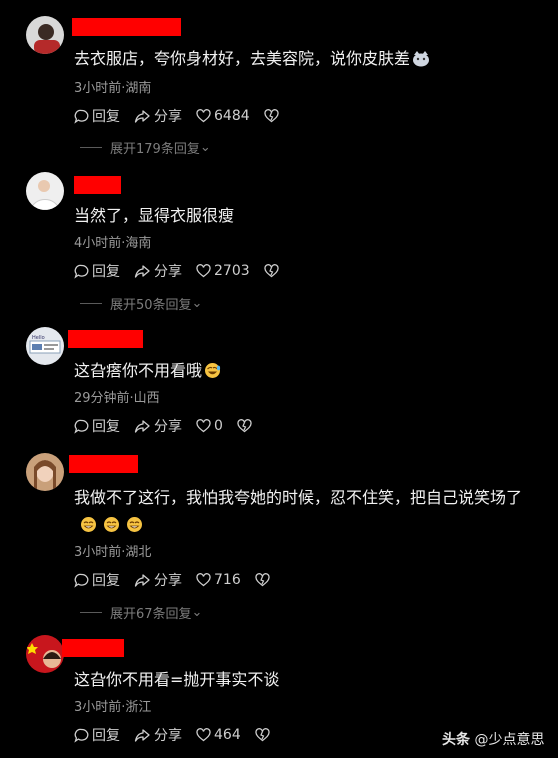  What do you see at coordinates (421, 61) in the screenshot?
I see `cat-face-icon` at bounding box center [421, 61].